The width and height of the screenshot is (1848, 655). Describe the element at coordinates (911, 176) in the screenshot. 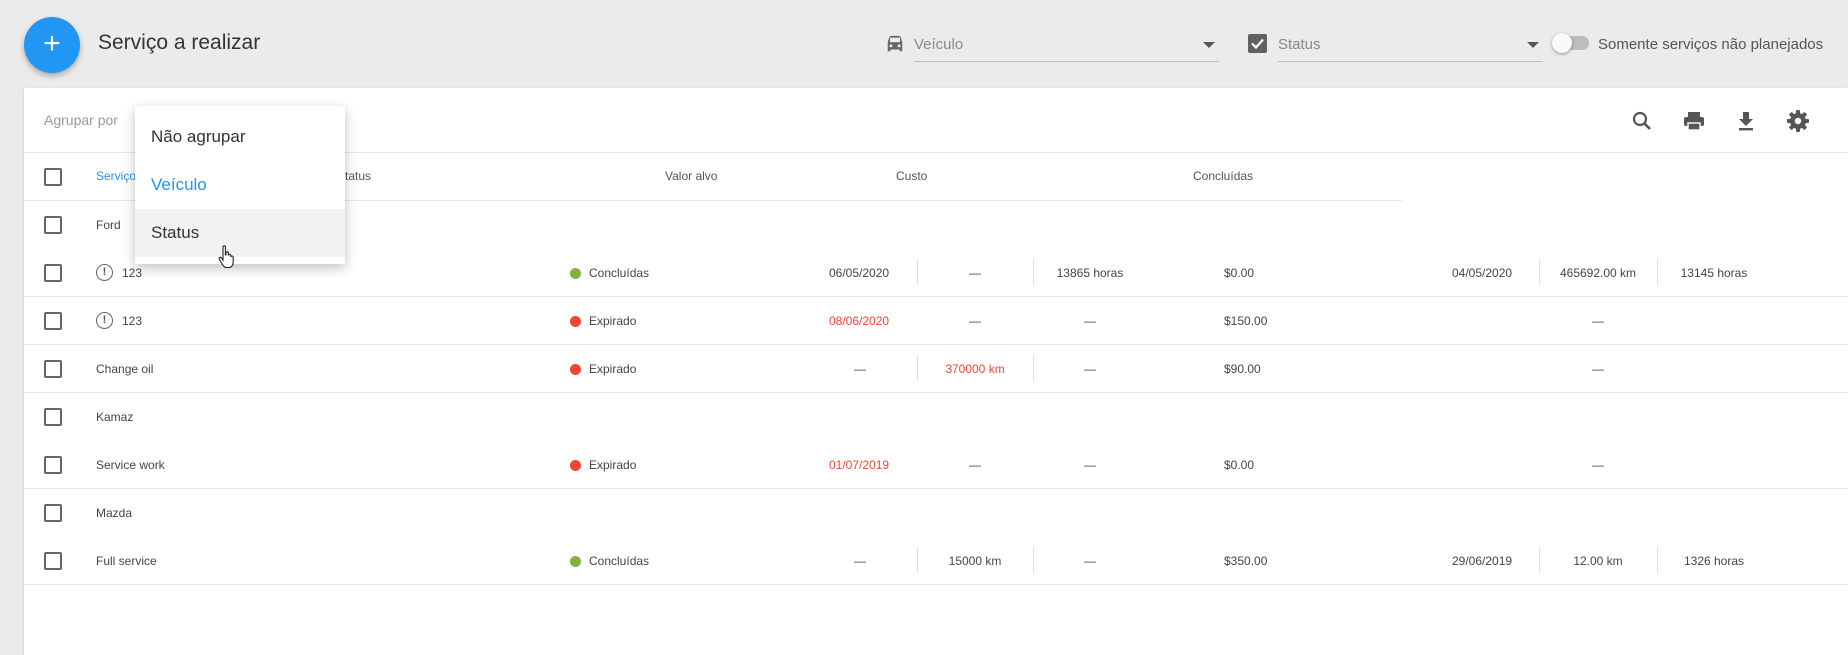

I see `column-cost: Custo` at that location.